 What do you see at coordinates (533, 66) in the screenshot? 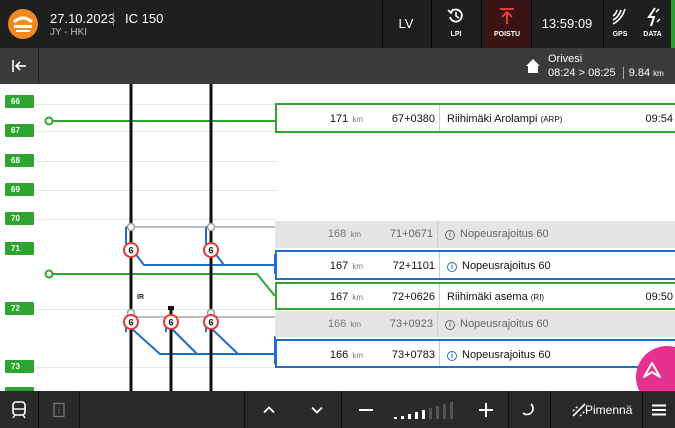
I see `home-icon` at bounding box center [533, 66].